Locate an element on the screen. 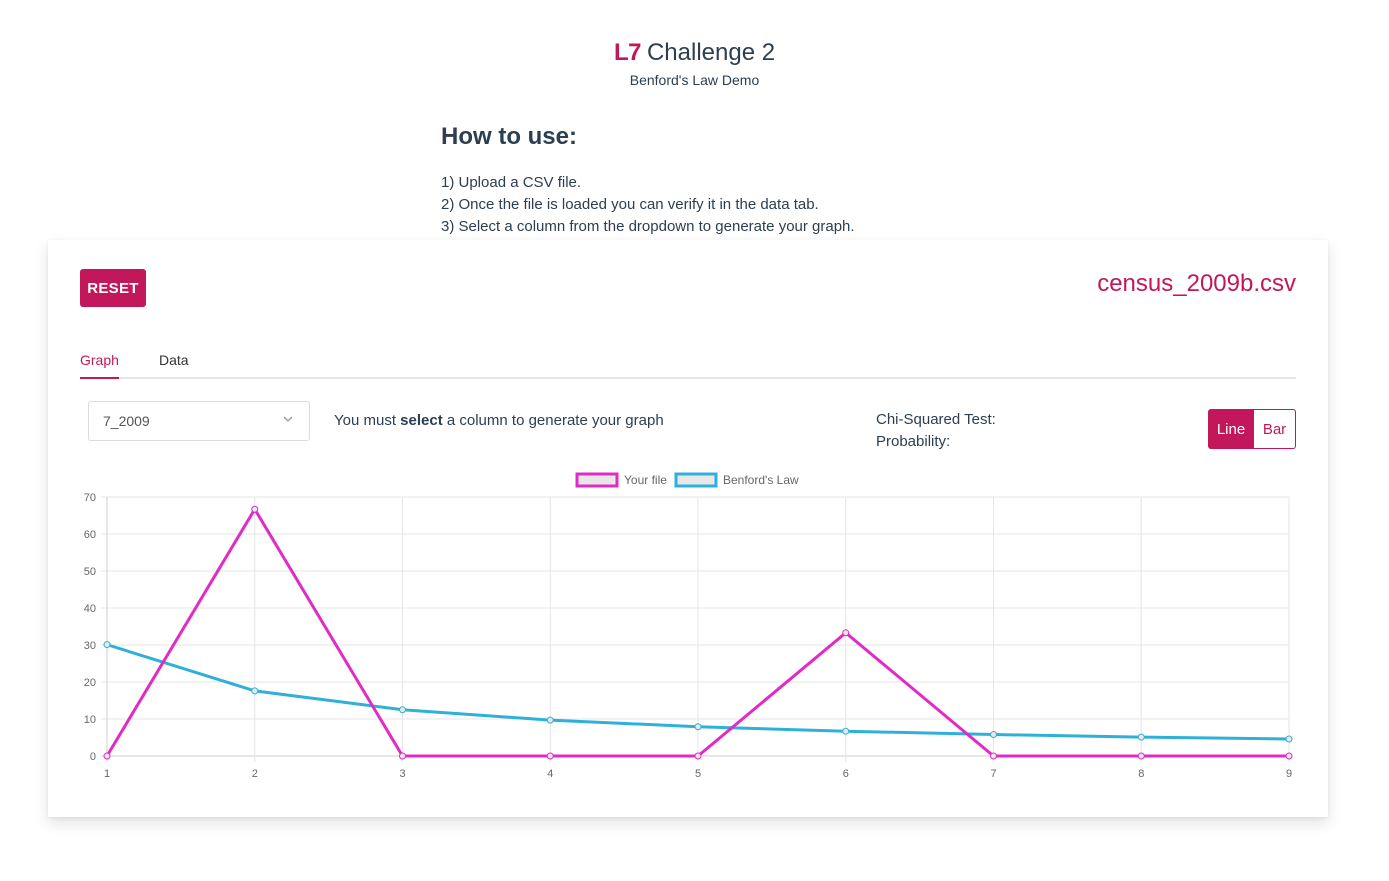 The width and height of the screenshot is (1389, 881). line-toggle-button: Line is located at coordinates (1231, 429).